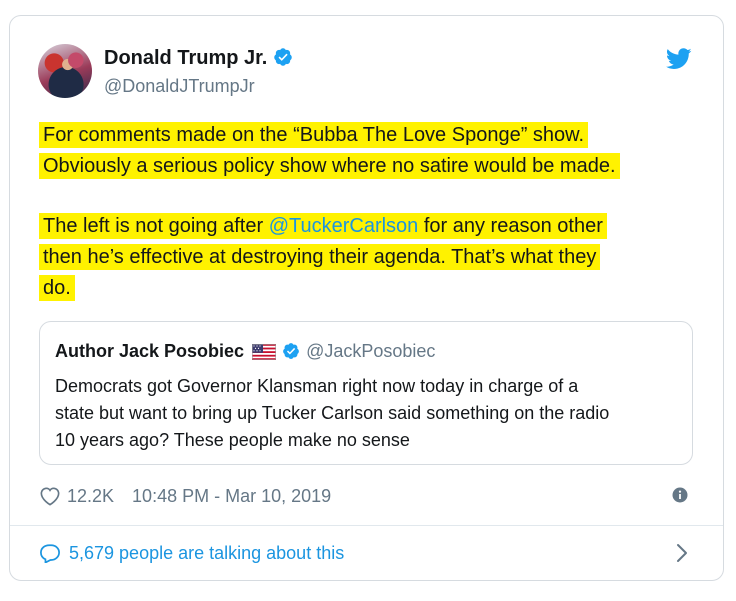  I want to click on tweet-line: do., so click(57, 288).